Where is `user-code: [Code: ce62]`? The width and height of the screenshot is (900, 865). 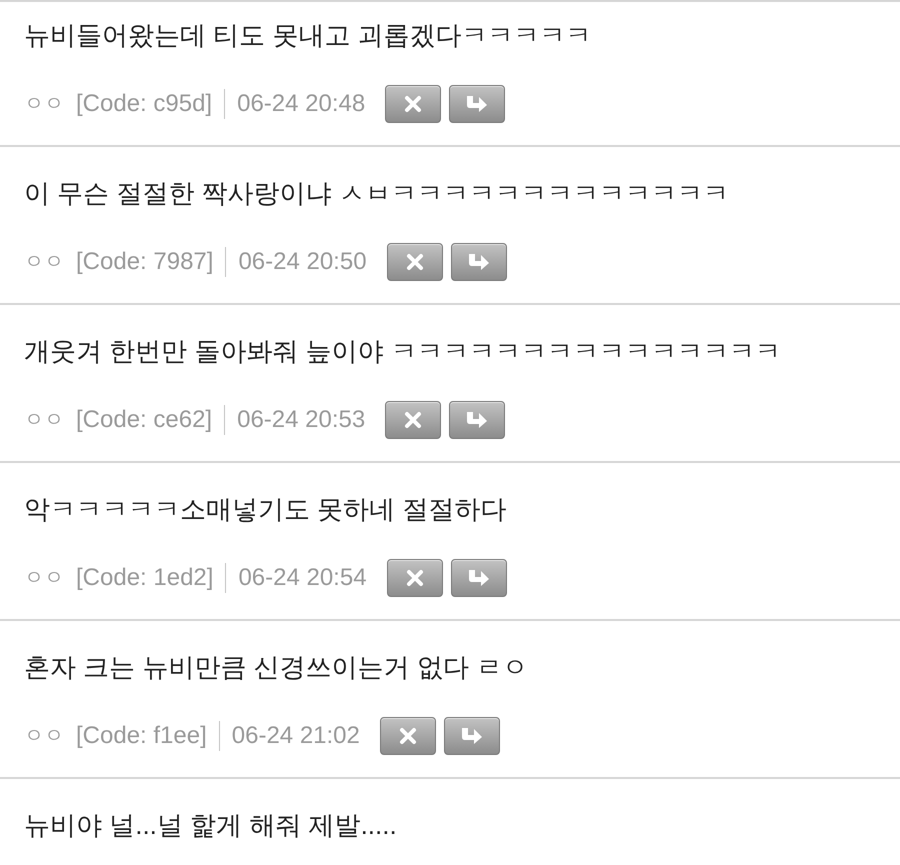 user-code: [Code: ce62] is located at coordinates (144, 420).